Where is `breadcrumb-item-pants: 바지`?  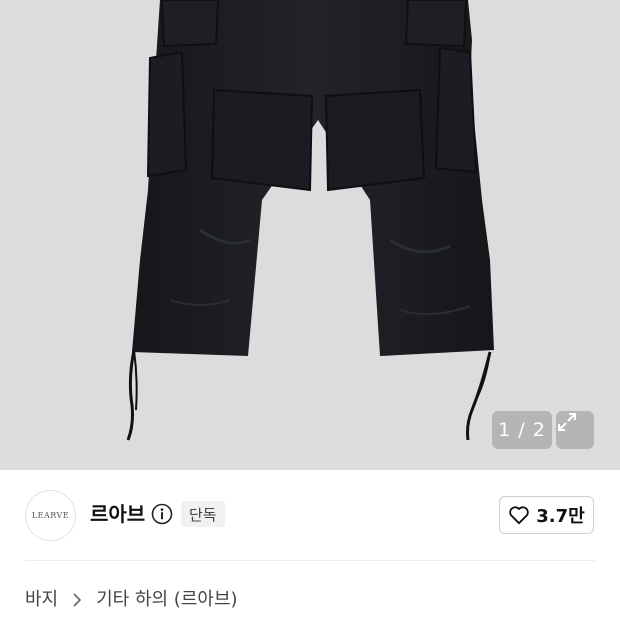 breadcrumb-item-pants: 바지 is located at coordinates (41, 600).